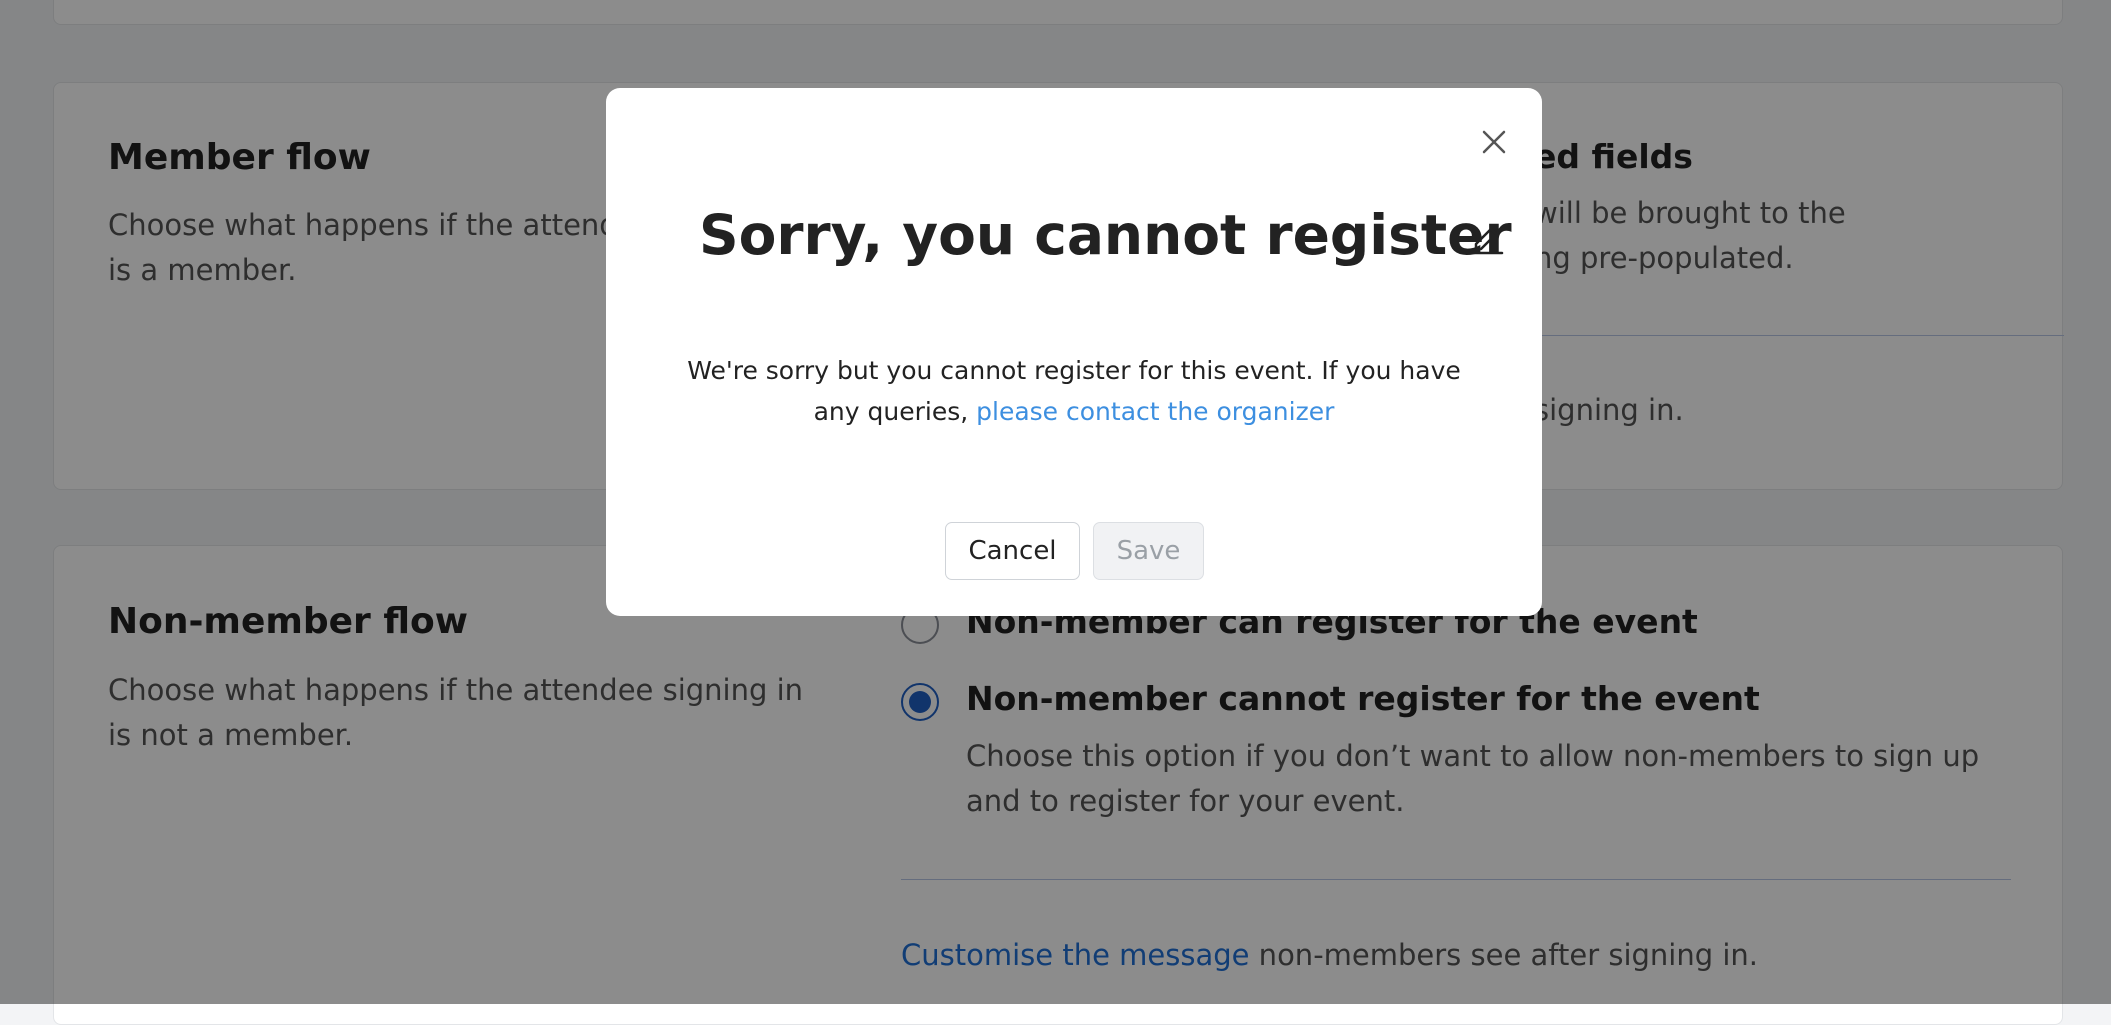 The width and height of the screenshot is (2111, 1025). Describe the element at coordinates (1148, 551) in the screenshot. I see `save-button: Save` at that location.